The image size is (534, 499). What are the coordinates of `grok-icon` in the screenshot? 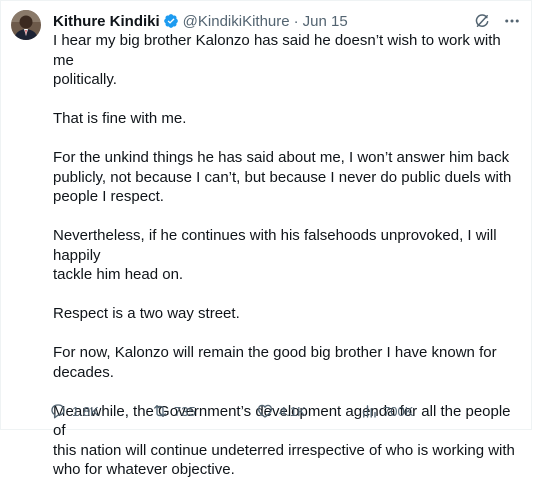 It's located at (482, 21).